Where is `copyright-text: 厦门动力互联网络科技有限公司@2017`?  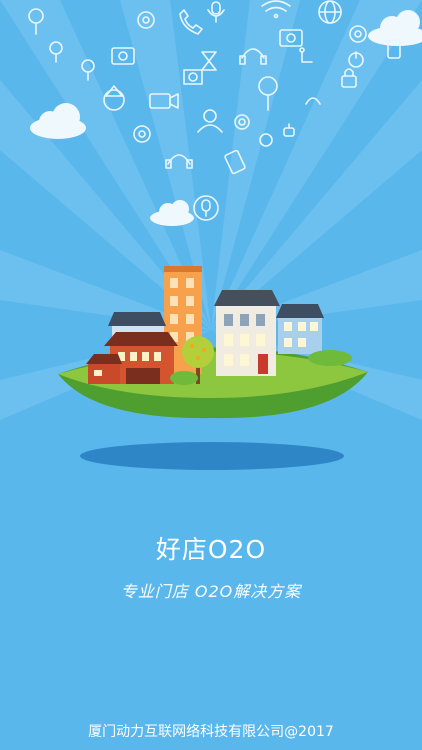 copyright-text: 厦门动力互联网络科技有限公司@2017 is located at coordinates (211, 732).